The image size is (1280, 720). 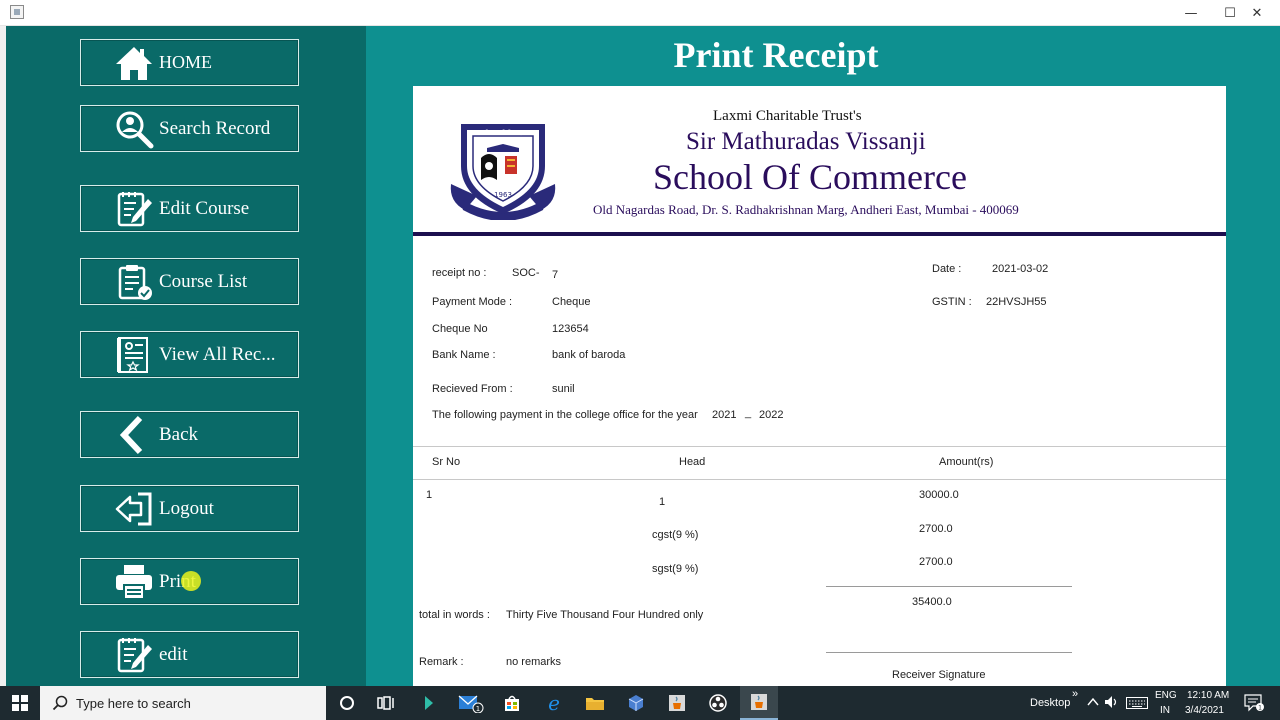 I want to click on school-crest-logo: विद्या ददाति विनयम् 1963, so click(x=503, y=167).